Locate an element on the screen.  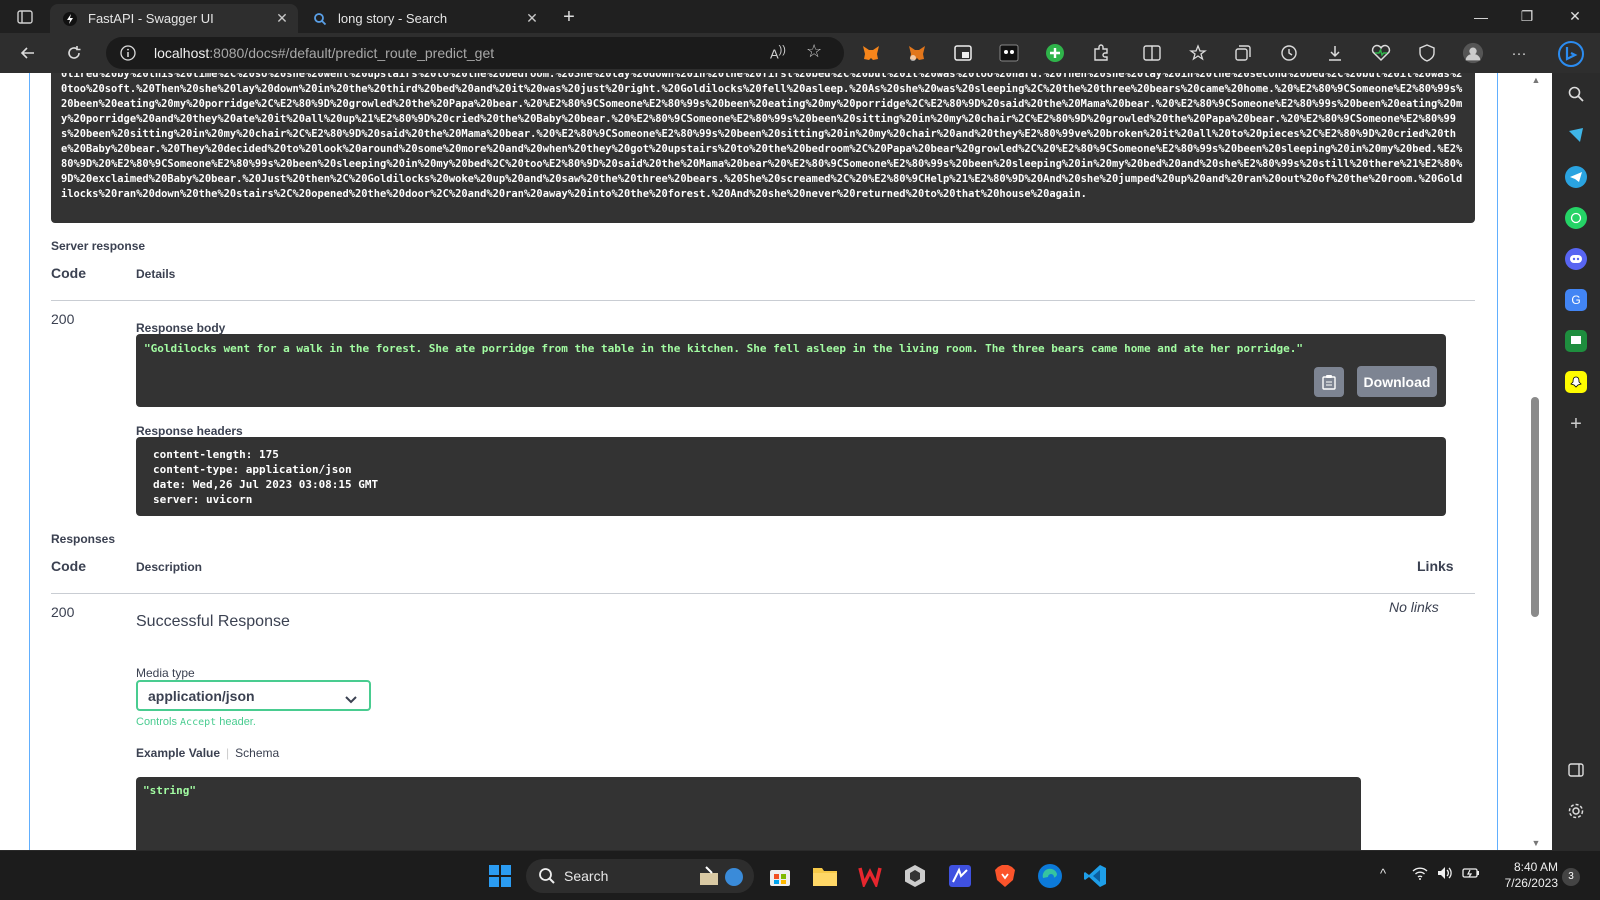
start-windows-icon is located at coordinates (500, 876).